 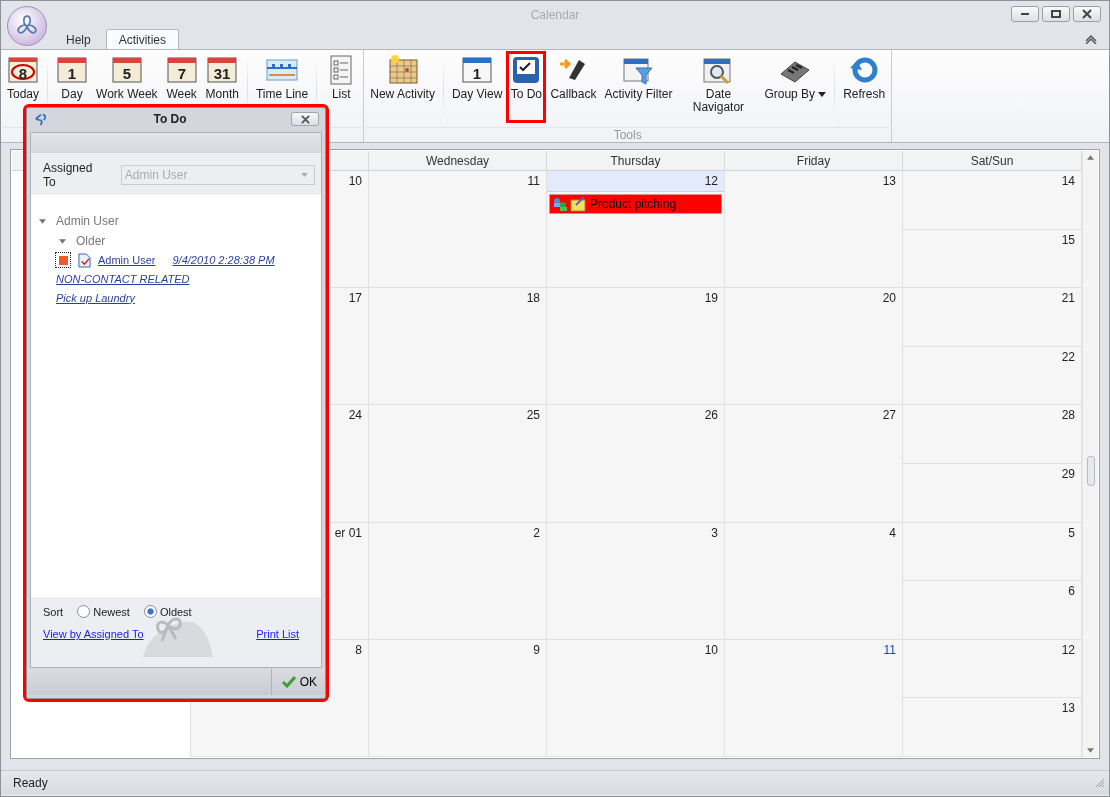 What do you see at coordinates (1068, 298) in the screenshot?
I see `date-number: 21` at bounding box center [1068, 298].